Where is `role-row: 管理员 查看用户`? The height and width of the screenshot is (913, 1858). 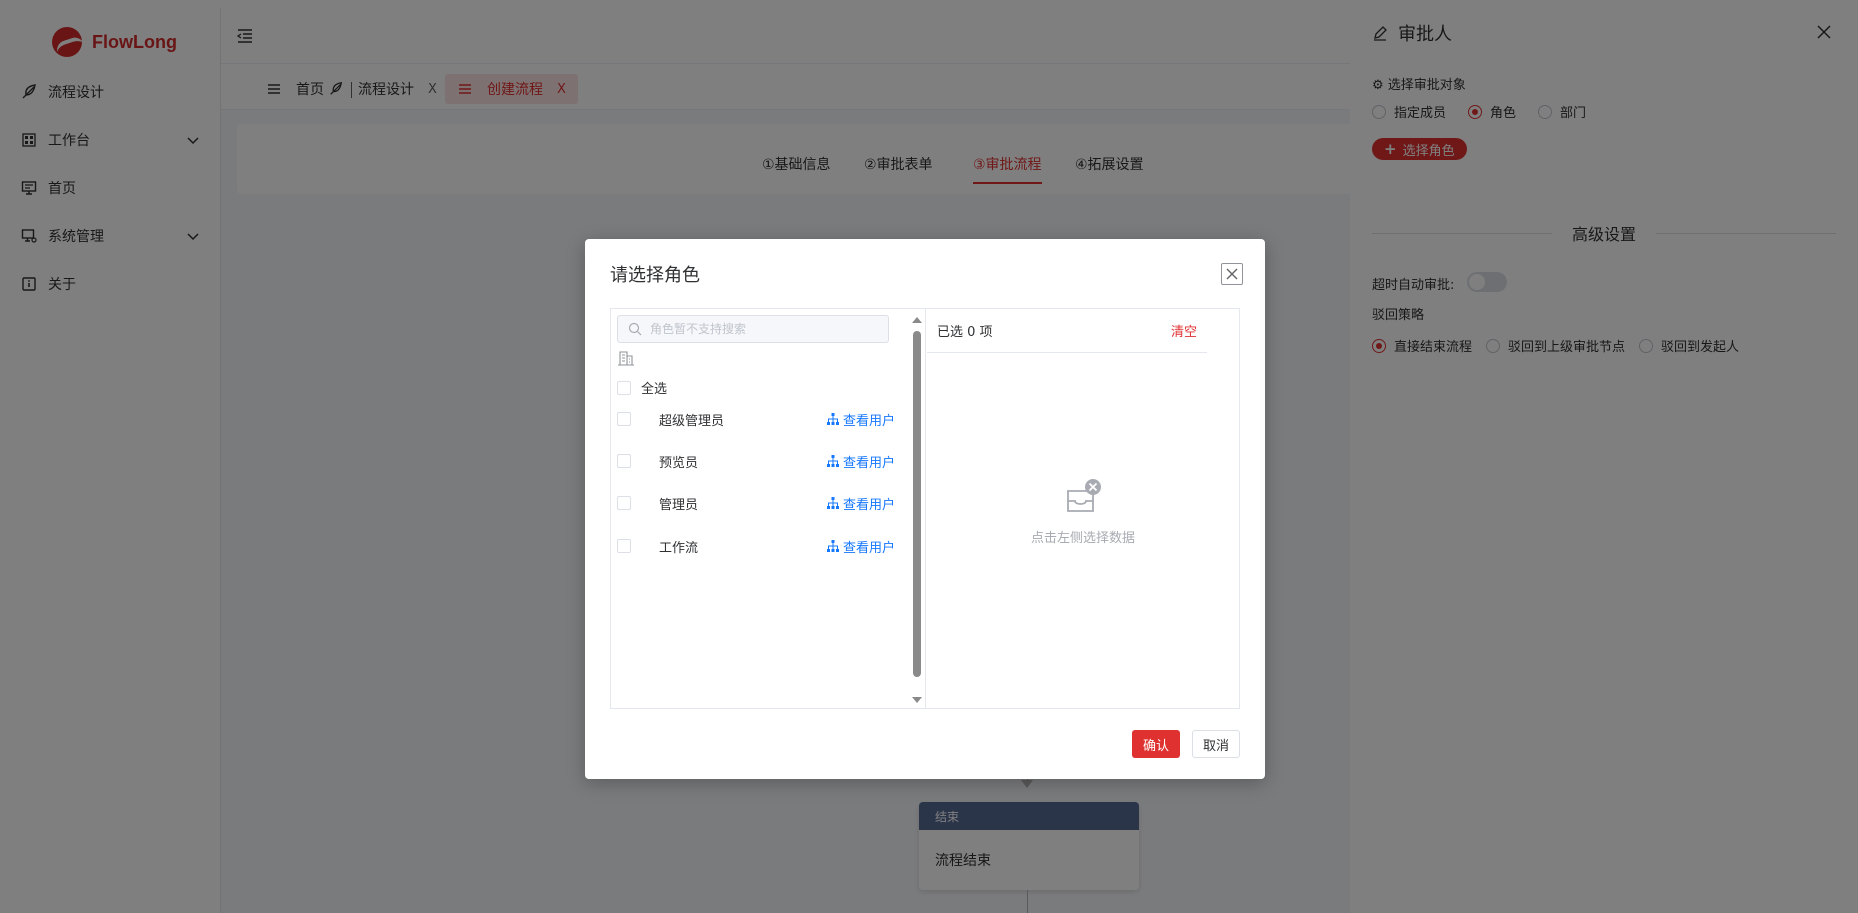 role-row: 管理员 查看用户 is located at coordinates (756, 503).